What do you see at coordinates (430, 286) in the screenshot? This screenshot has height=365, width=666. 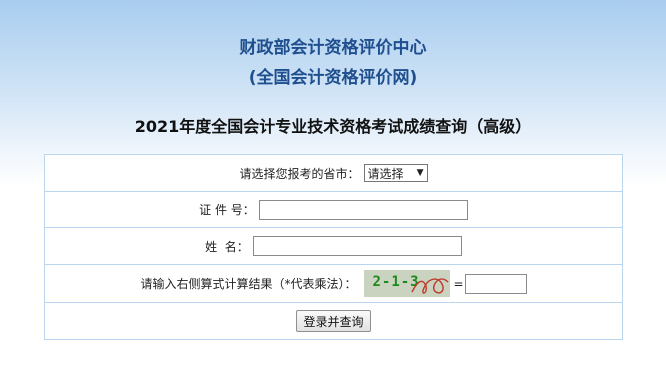 I see `captcha-noise` at bounding box center [430, 286].